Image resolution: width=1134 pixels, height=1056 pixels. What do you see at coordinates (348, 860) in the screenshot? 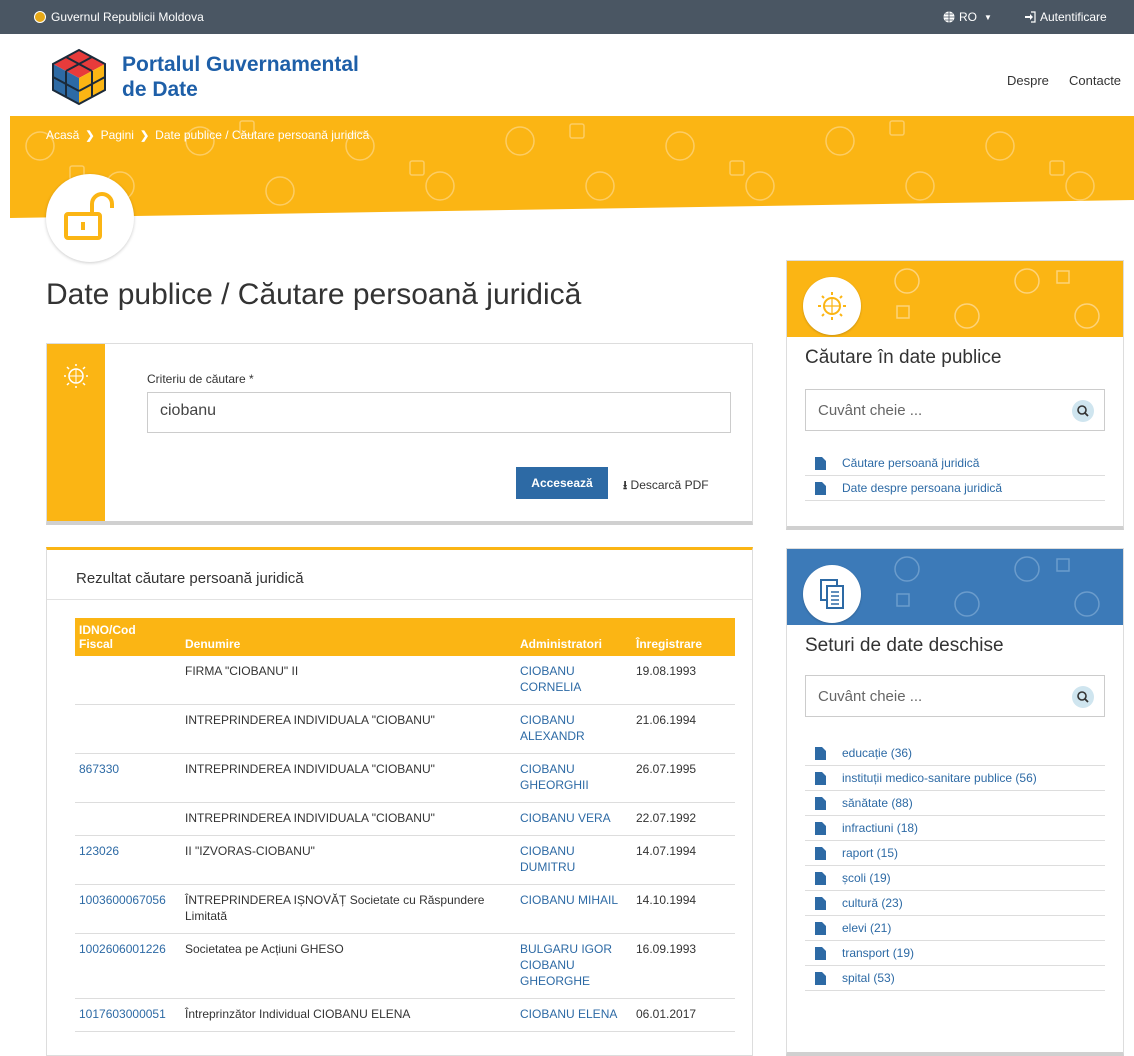
I see `cell-name: II "IZVORAS-CIOBANU"` at bounding box center [348, 860].